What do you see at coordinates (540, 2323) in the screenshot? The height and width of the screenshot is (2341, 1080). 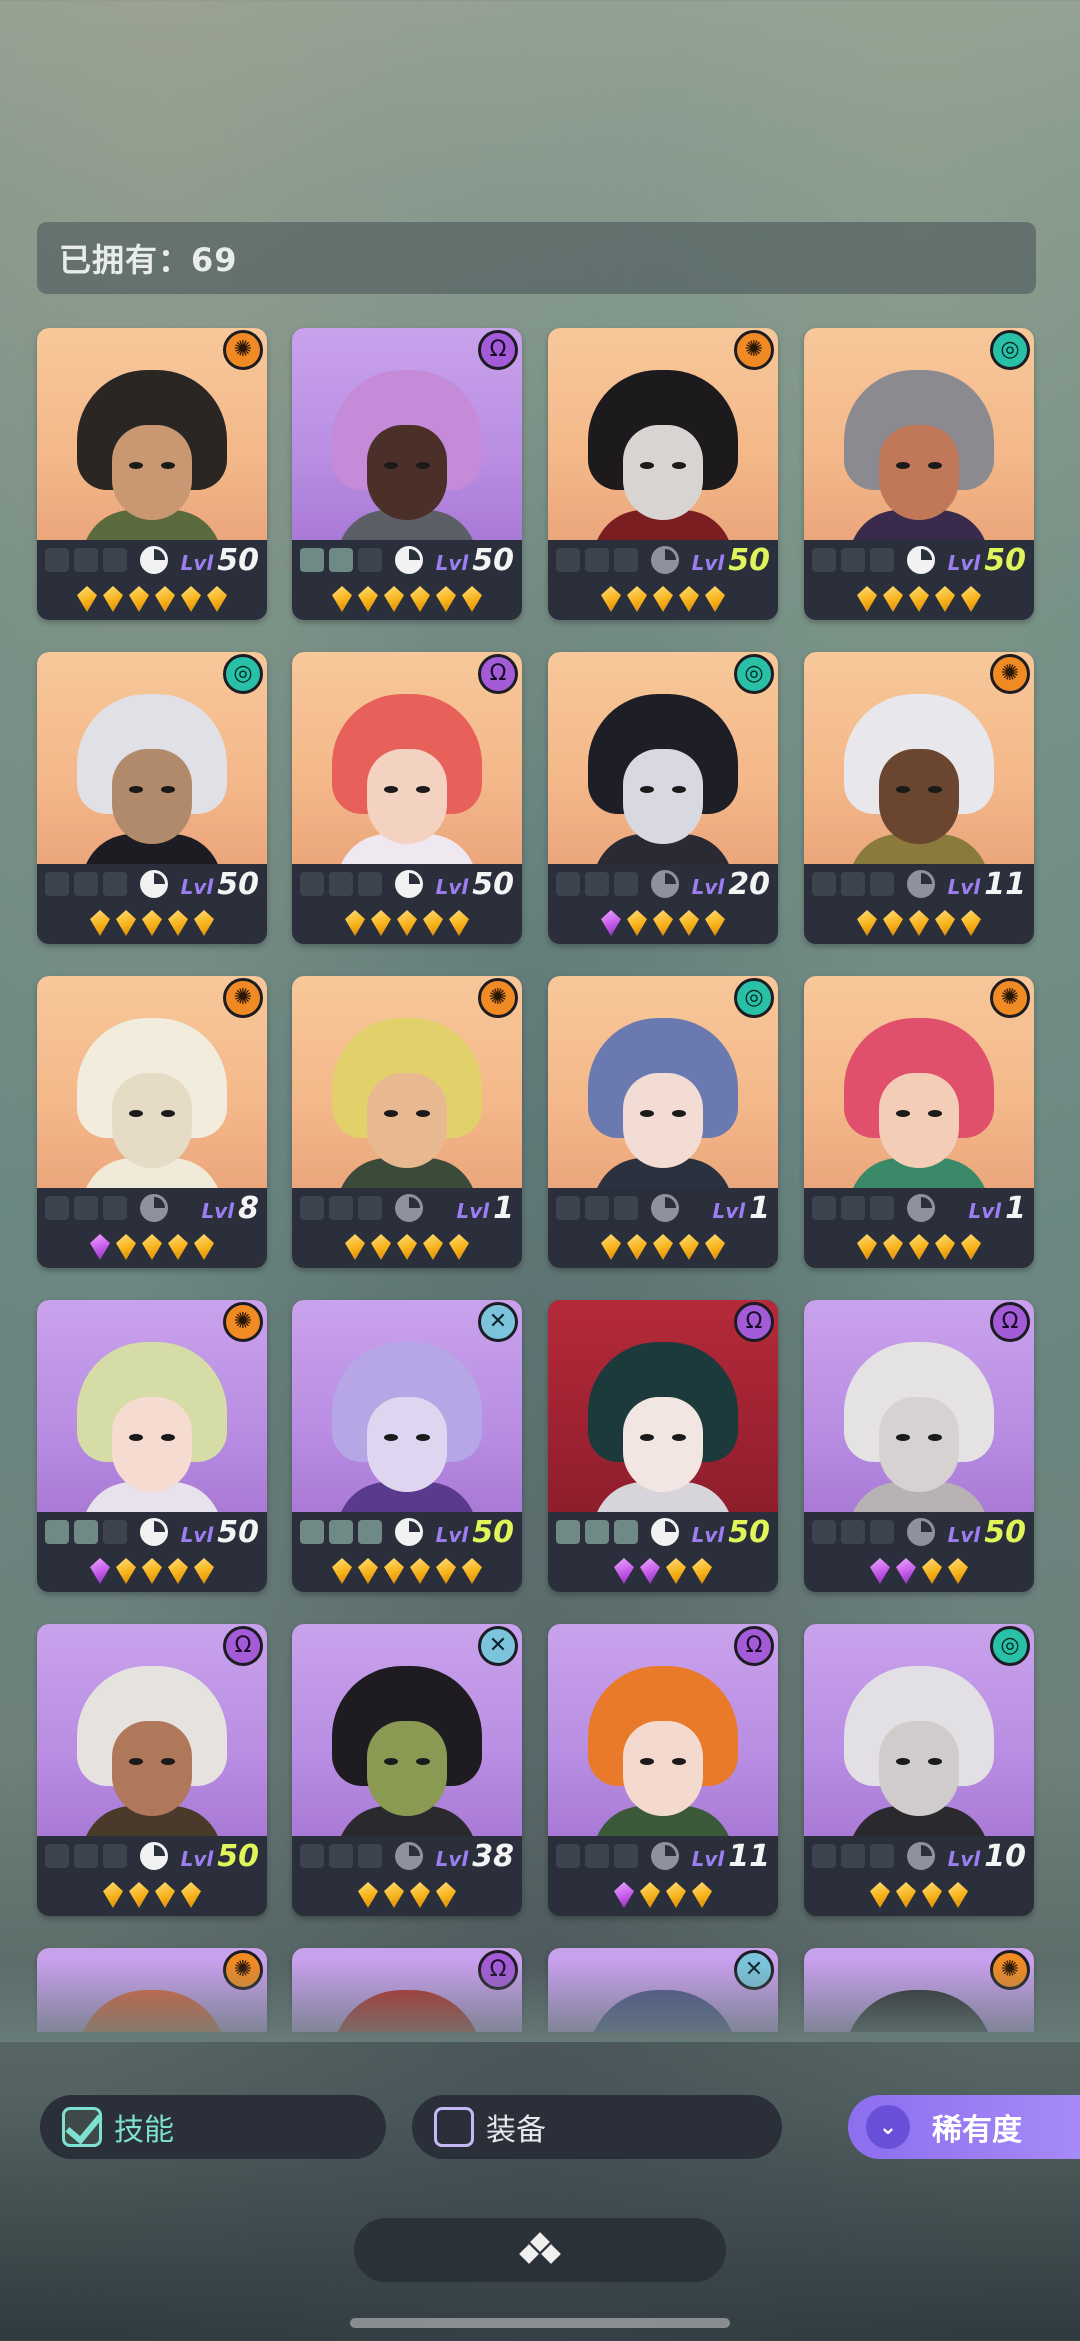 I see `home-indicator` at bounding box center [540, 2323].